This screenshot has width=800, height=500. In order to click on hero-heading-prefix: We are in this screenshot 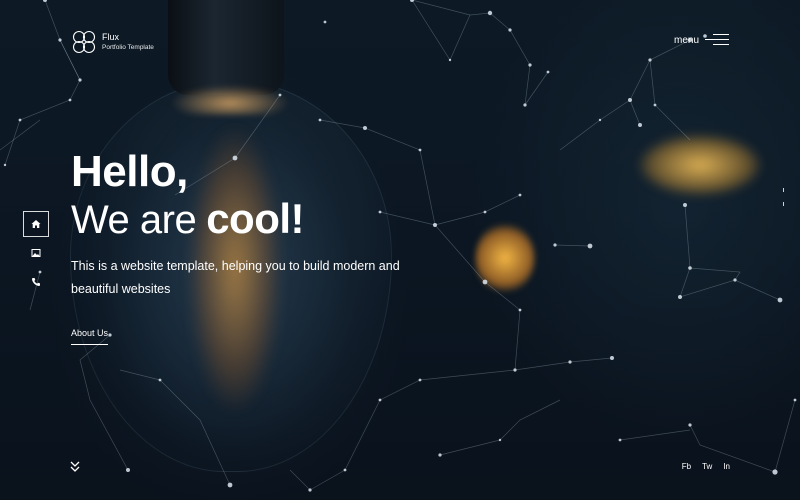, I will do `click(134, 220)`.